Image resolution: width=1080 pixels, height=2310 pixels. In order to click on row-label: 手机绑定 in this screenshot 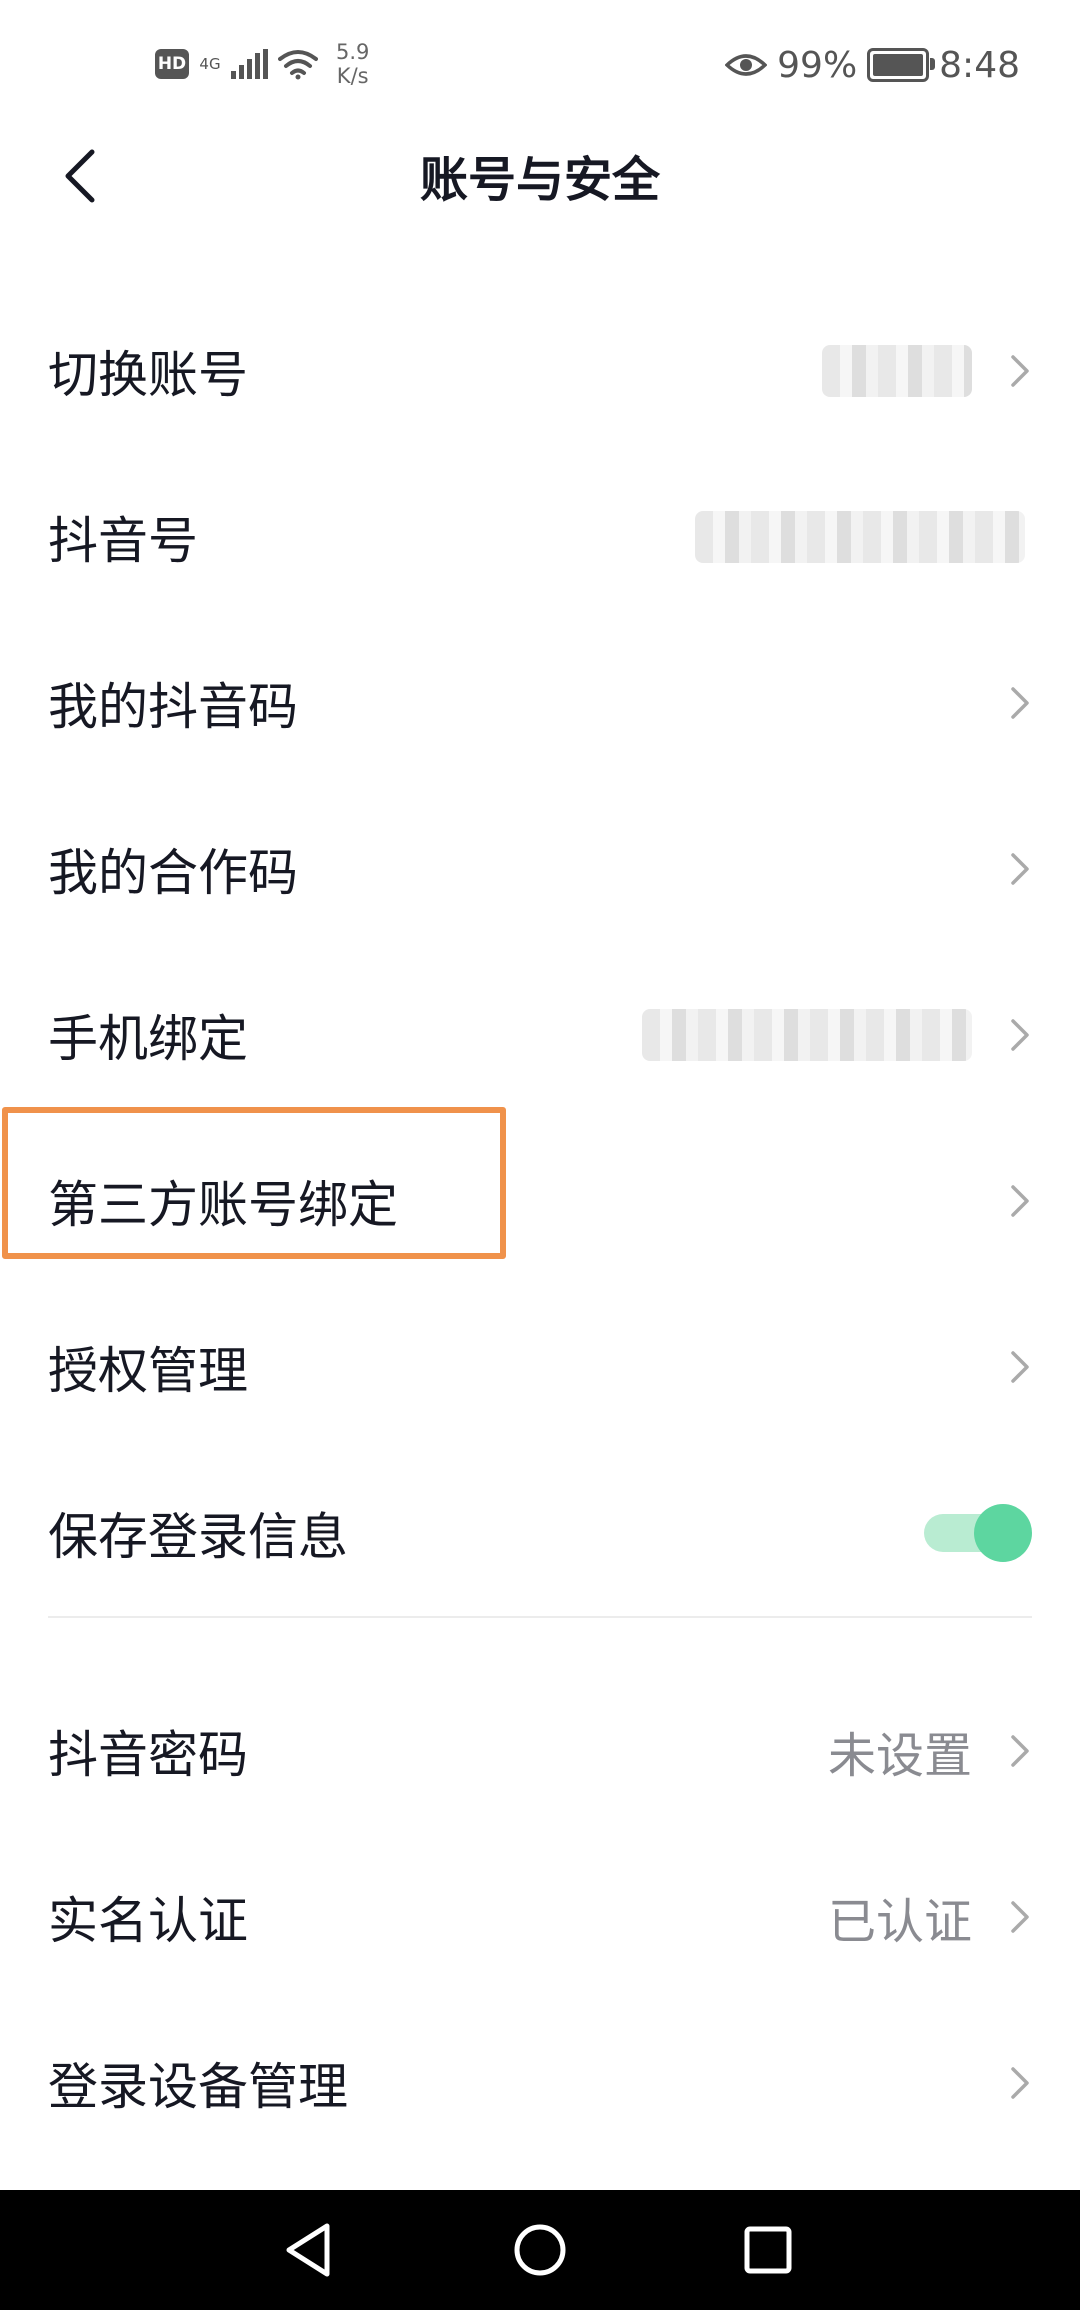, I will do `click(148, 1039)`.